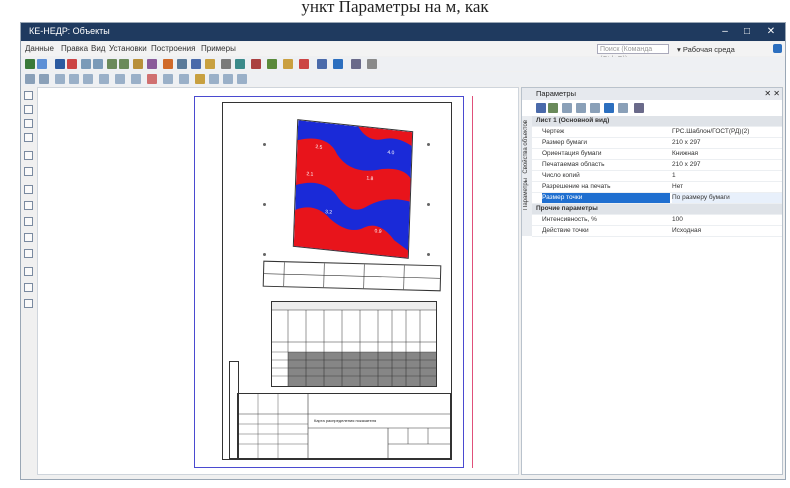 Image resolution: width=790 pixels, height=488 pixels. Describe the element at coordinates (30, 64) in the screenshot. I see `open-icon` at that location.